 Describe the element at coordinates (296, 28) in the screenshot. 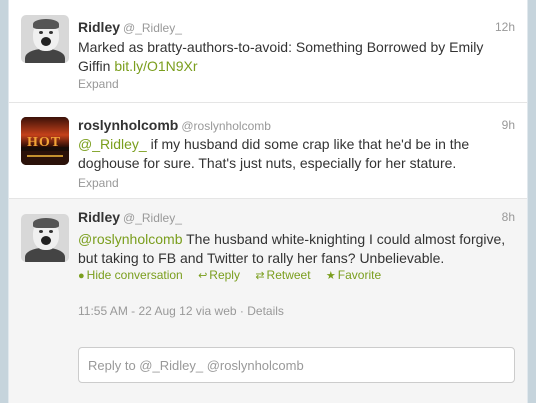

I see `tweet-header: Ridley @_Ridley_ 12h` at that location.